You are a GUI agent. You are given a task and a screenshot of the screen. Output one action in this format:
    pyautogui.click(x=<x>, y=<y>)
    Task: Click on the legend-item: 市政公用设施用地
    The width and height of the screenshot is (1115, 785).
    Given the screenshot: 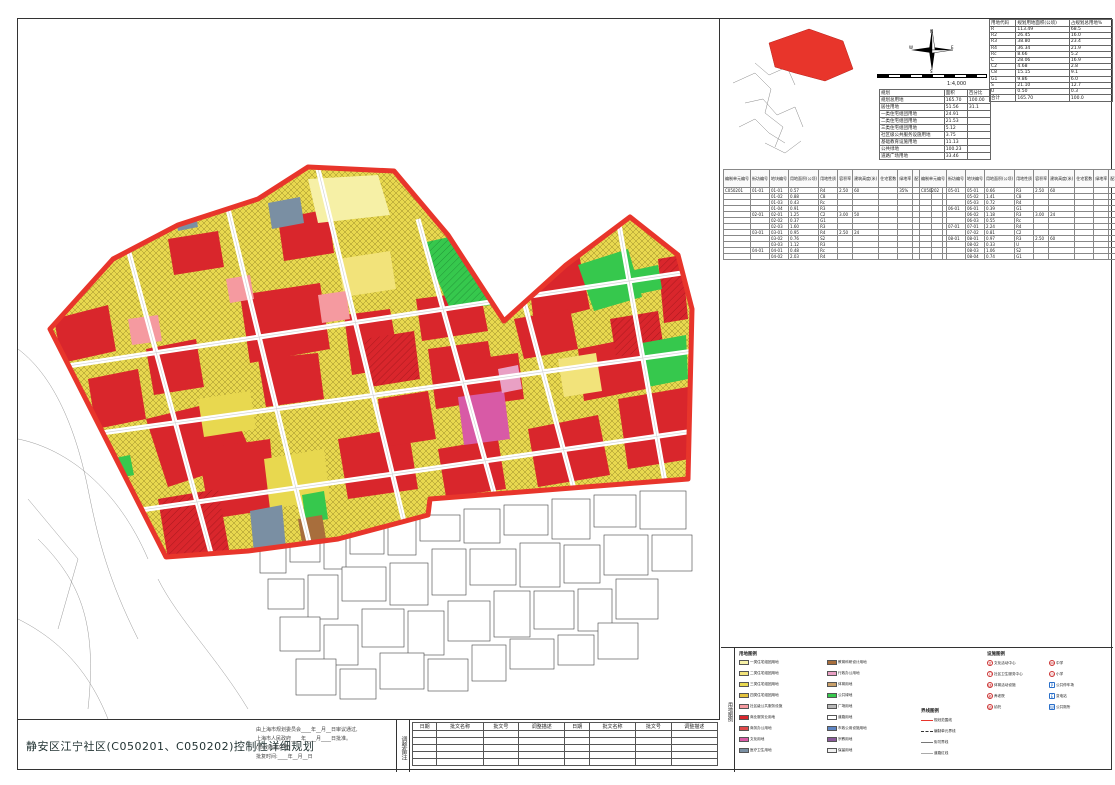 What is the action you would take?
    pyautogui.click(x=847, y=728)
    